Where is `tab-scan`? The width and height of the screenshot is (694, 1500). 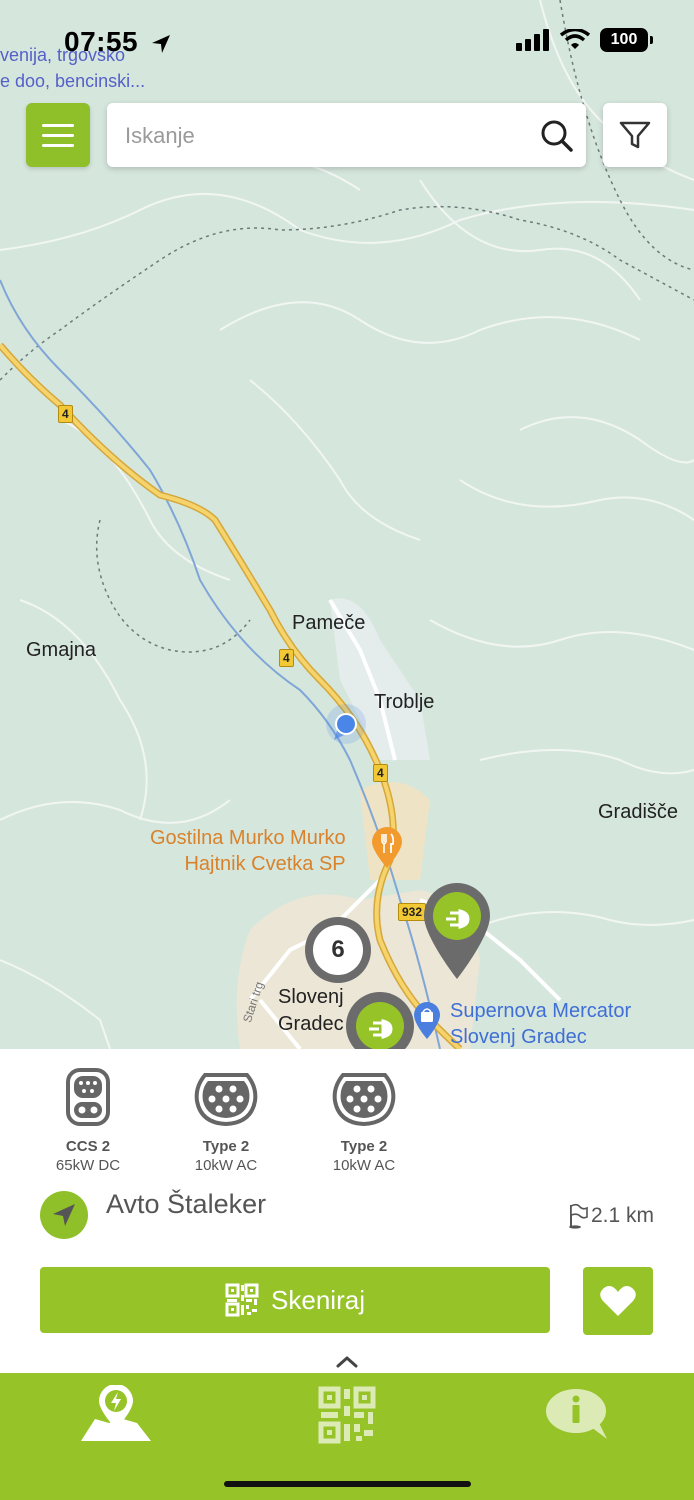 tab-scan is located at coordinates (347, 1415).